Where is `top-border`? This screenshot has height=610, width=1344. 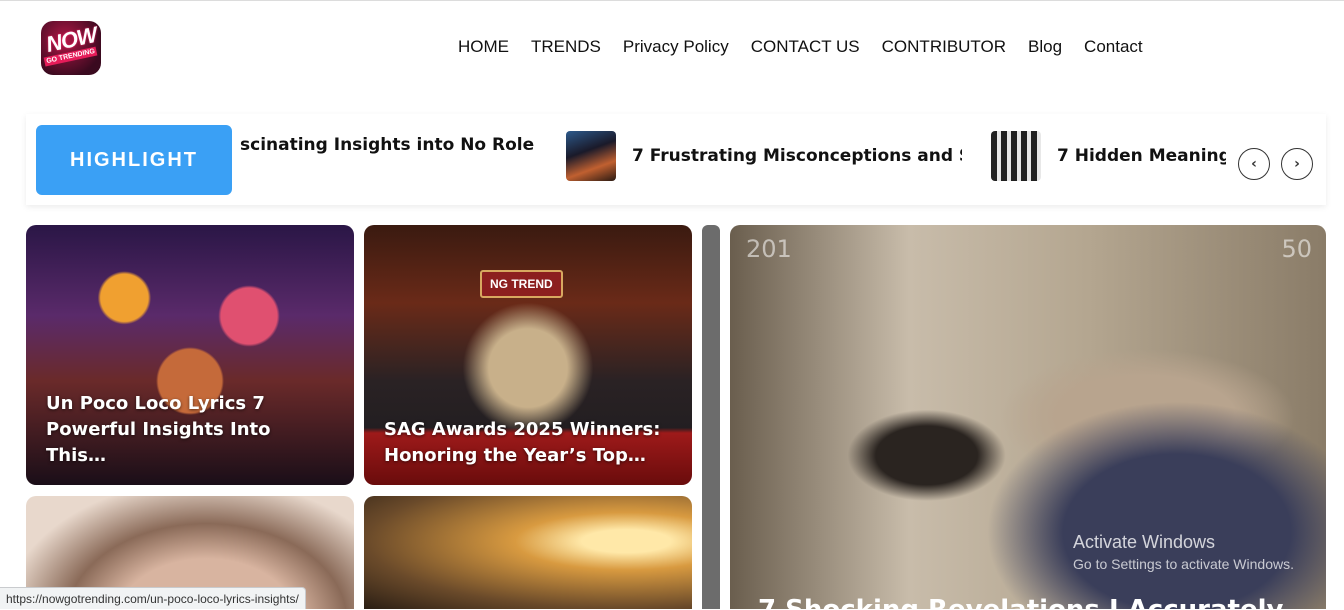
top-border is located at coordinates (672, 0).